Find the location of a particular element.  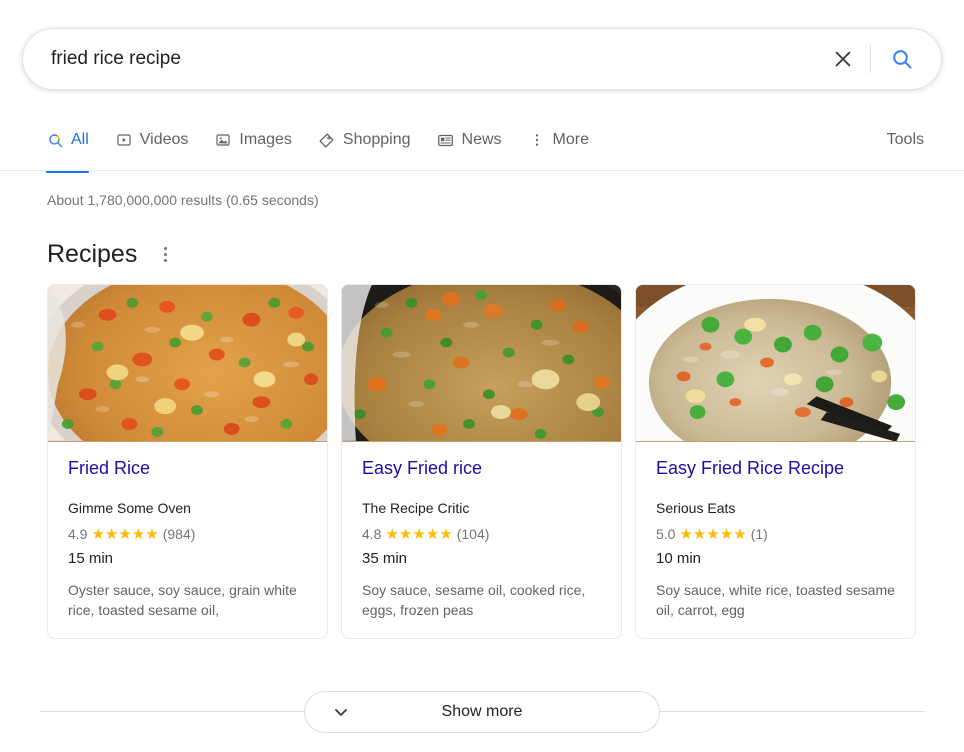

show-more-section: Show more is located at coordinates (482, 712).